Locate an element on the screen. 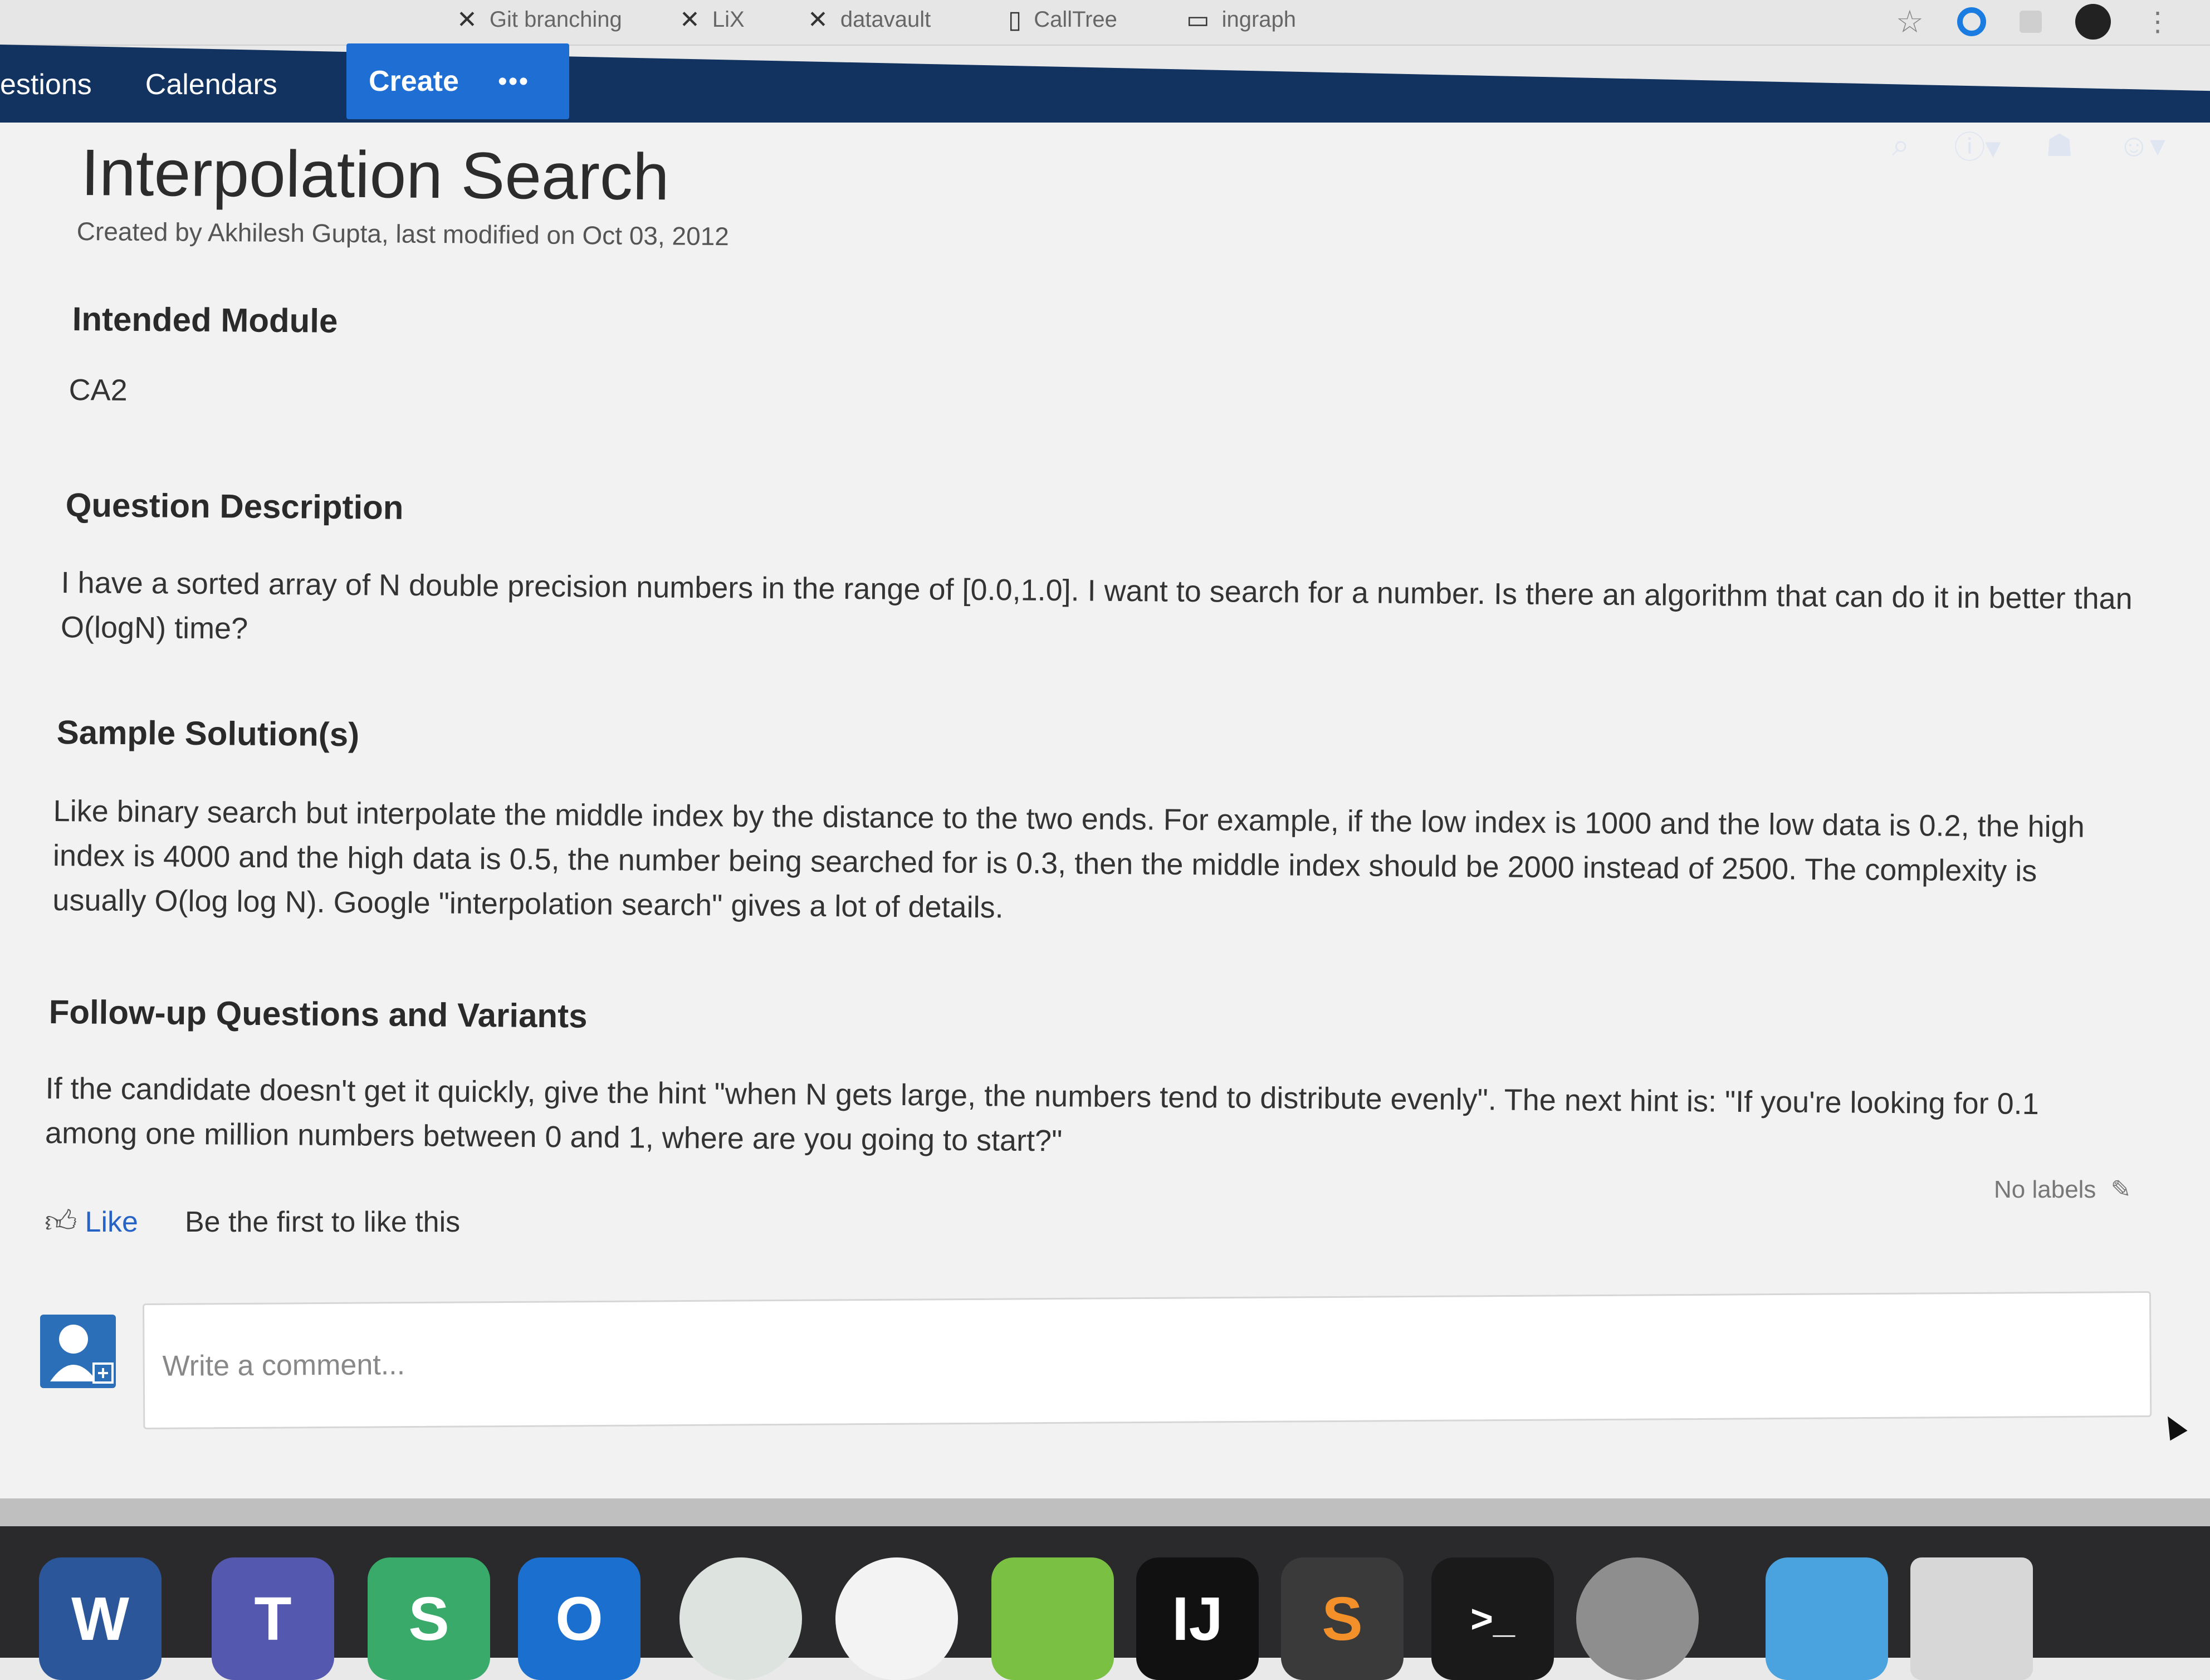 The image size is (2210, 1680). profile-avatar is located at coordinates (2093, 22).